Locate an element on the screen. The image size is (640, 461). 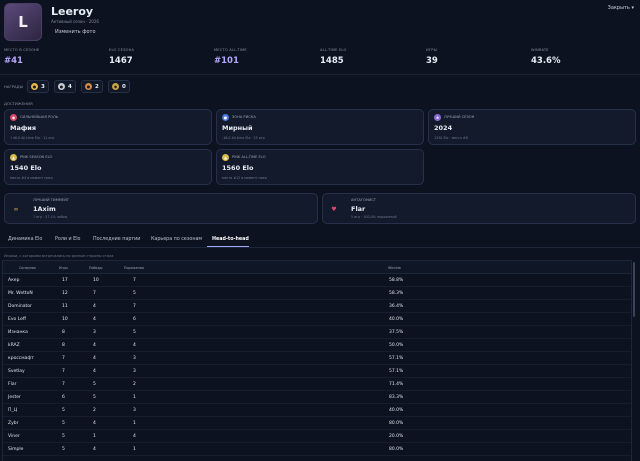
table-header: Соперник Игры Победы Поражения Winrate is located at coordinates (317, 267).